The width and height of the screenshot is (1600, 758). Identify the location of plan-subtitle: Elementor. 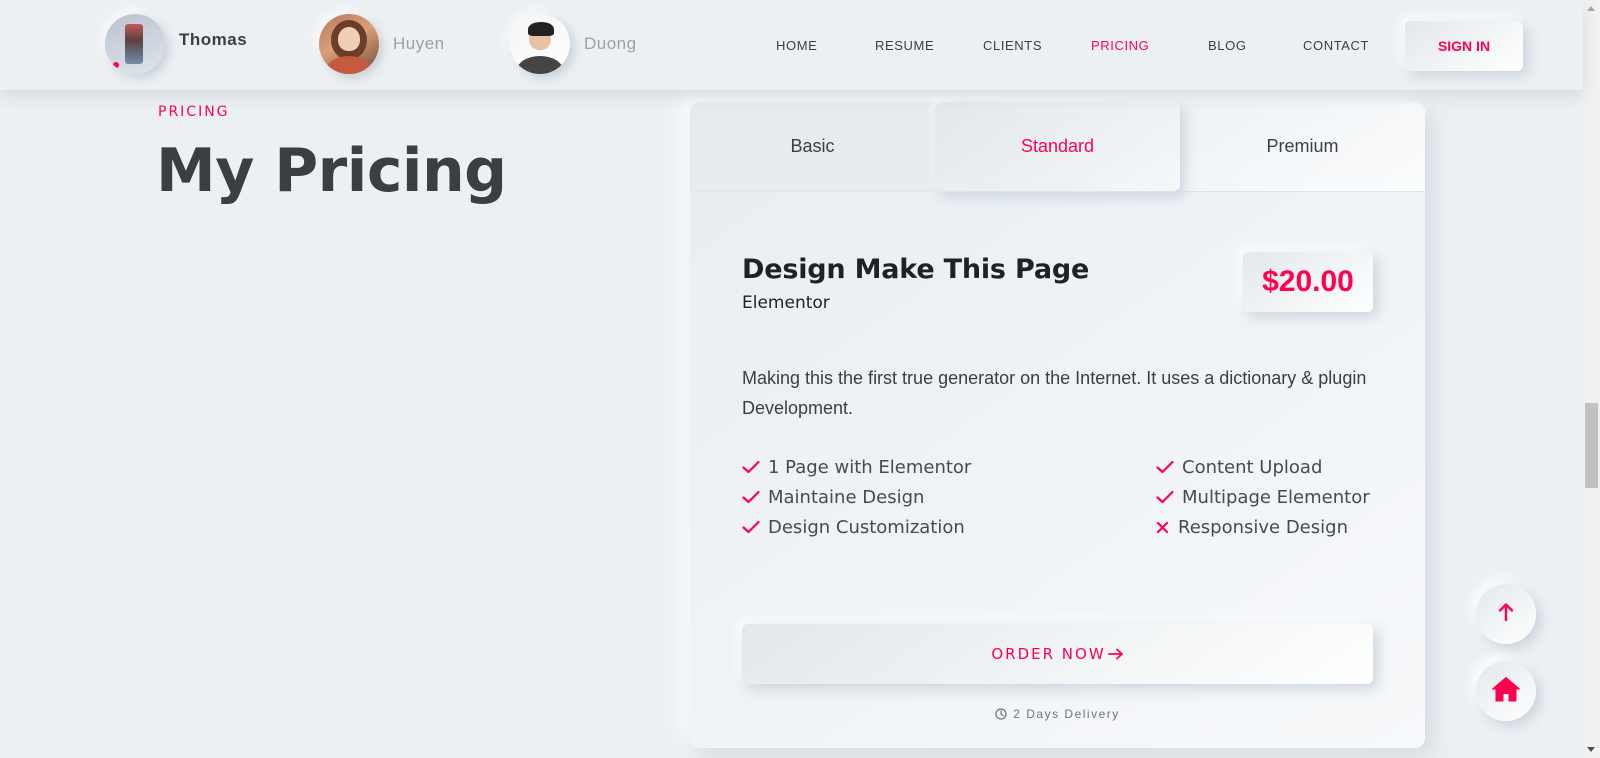
(786, 303).